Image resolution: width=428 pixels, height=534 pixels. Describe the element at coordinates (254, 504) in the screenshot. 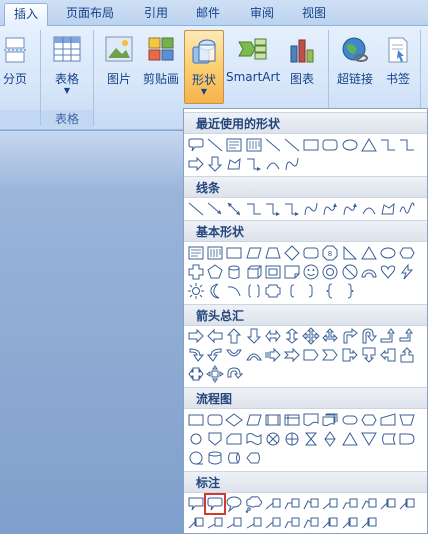

I see `shape-c-cloud` at that location.